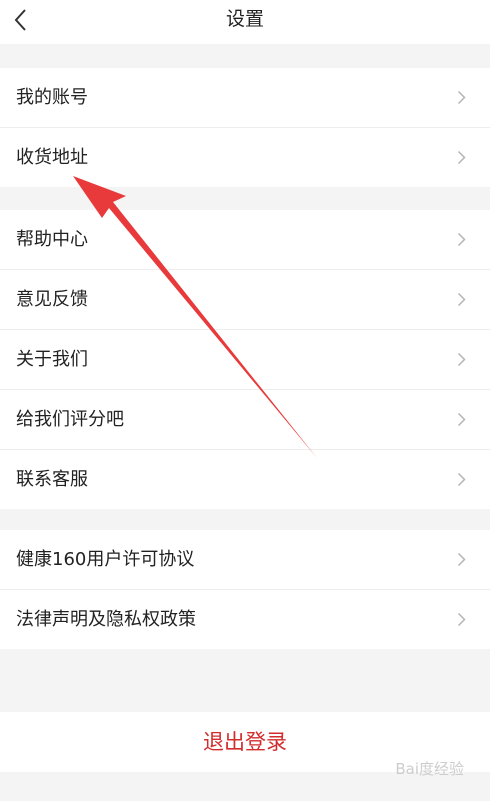 The image size is (490, 801). What do you see at coordinates (52, 97) in the screenshot?
I see `settings-item-label: 我的账号` at bounding box center [52, 97].